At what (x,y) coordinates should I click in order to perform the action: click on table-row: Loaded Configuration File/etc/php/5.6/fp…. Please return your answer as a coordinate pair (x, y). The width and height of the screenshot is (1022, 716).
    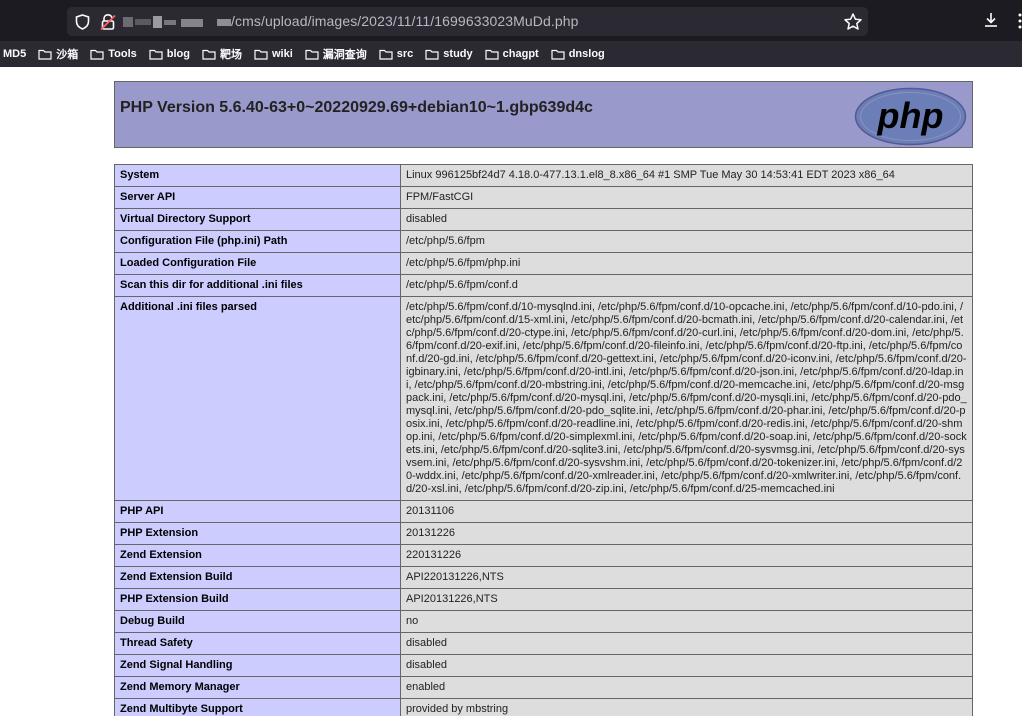
    Looking at the image, I should click on (543, 263).